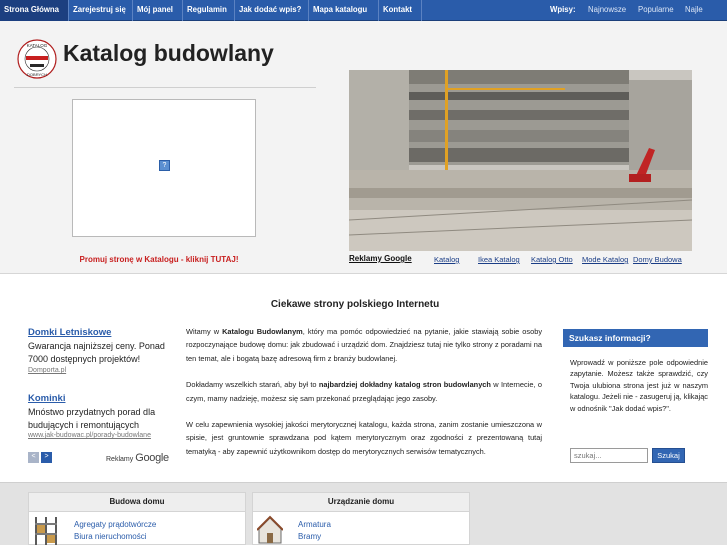 The height and width of the screenshot is (545, 727). What do you see at coordinates (607, 10) in the screenshot?
I see `sort-newest-link: Najnowsze` at bounding box center [607, 10].